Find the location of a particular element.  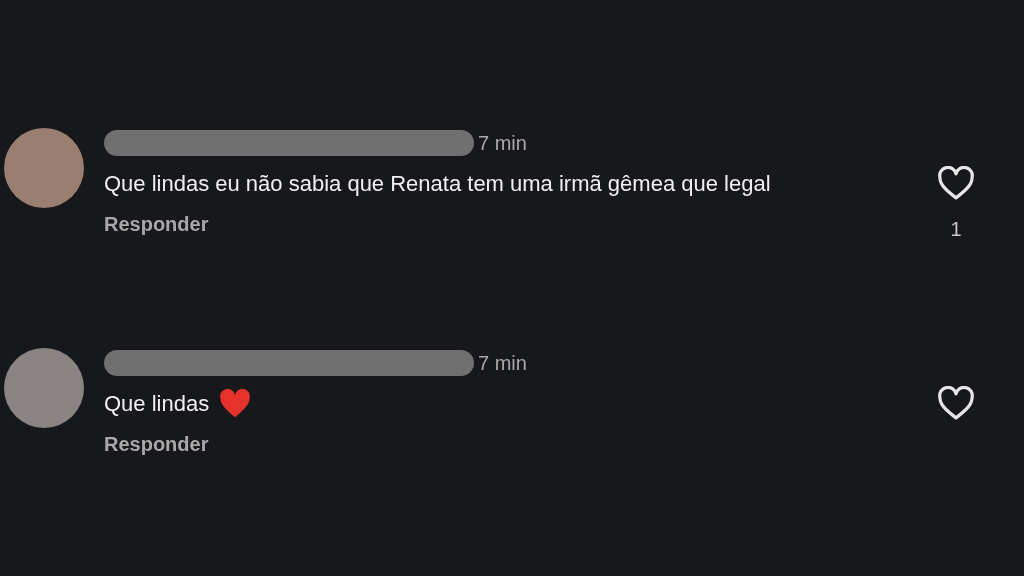

comment-text: Que lindas is located at coordinates (157, 404).